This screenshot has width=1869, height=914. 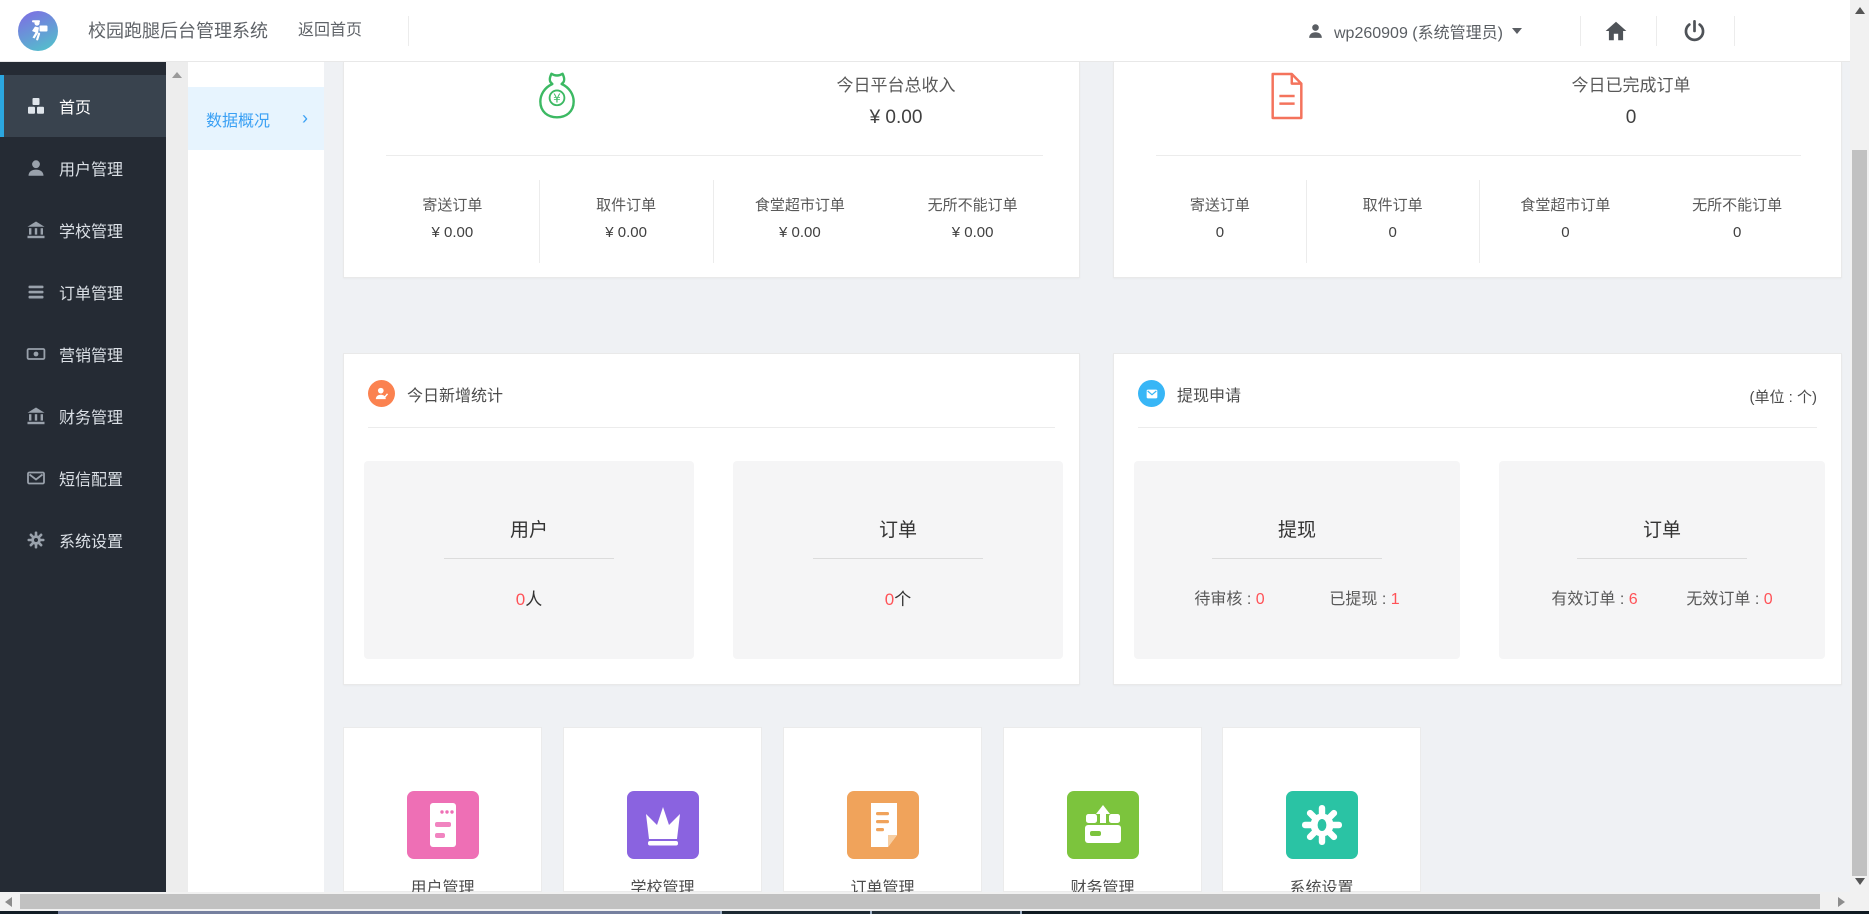 I want to click on sidebar-item-finance: 财务管理, so click(x=83, y=416).